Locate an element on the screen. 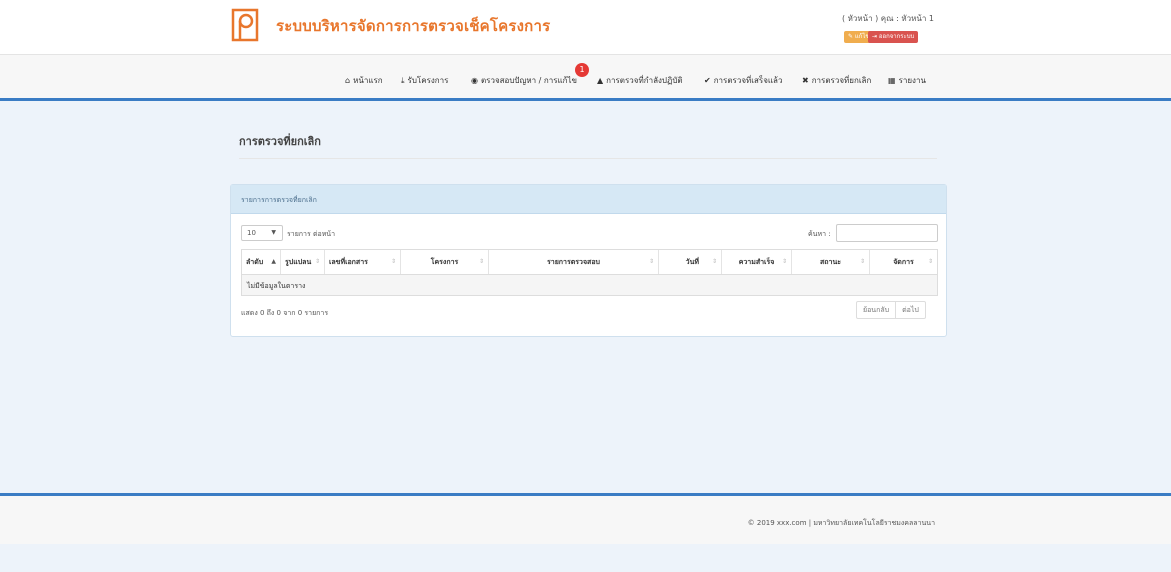  column-header-label: รูปแปลน is located at coordinates (298, 262).